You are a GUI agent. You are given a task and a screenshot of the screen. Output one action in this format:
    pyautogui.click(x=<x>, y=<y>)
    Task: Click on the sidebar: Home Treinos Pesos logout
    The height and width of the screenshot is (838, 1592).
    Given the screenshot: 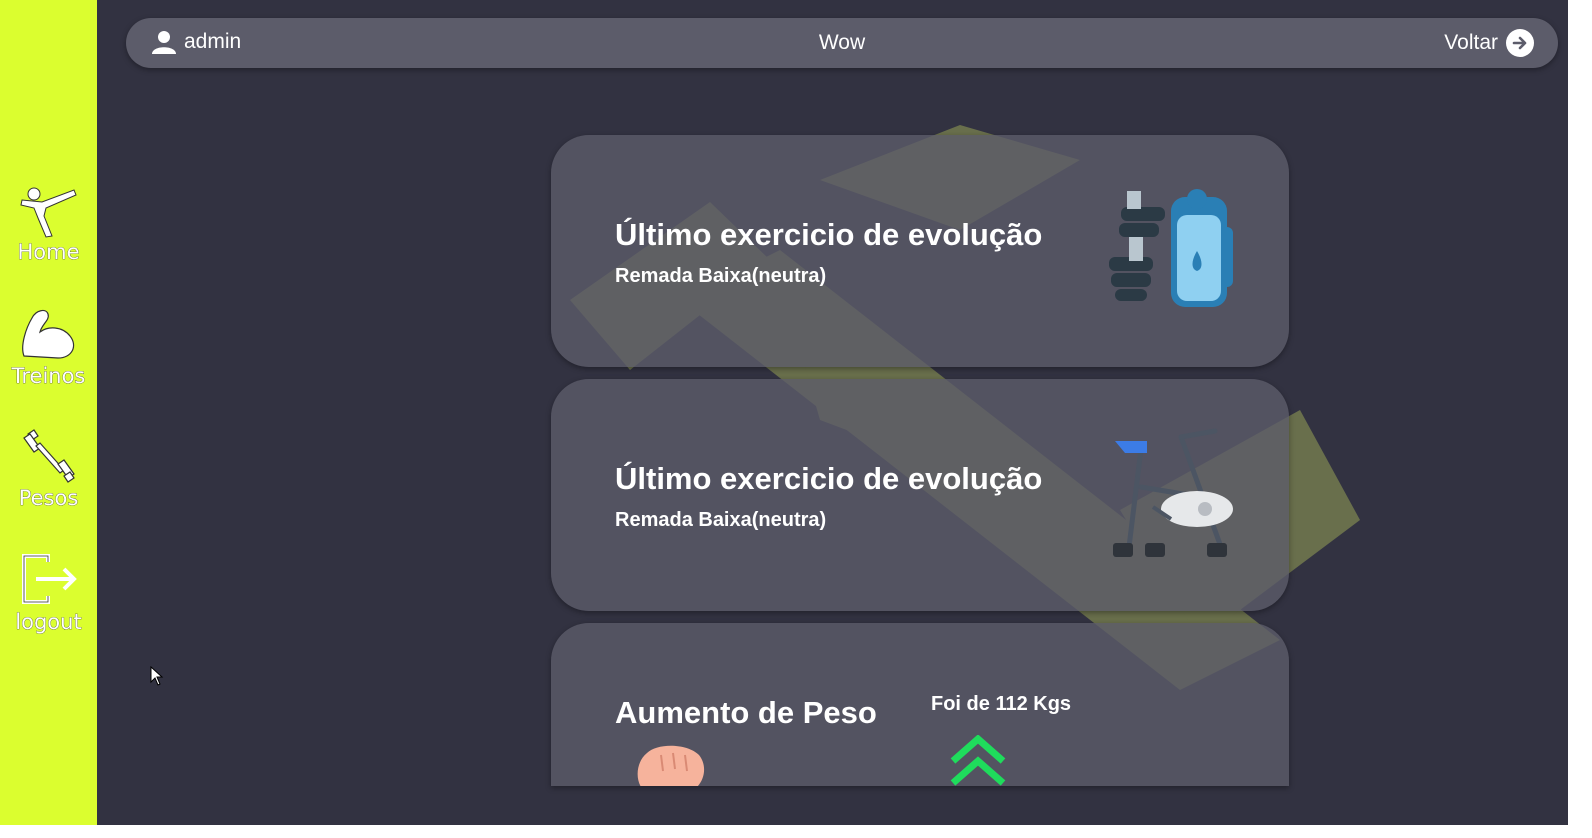 What is the action you would take?
    pyautogui.click(x=48, y=412)
    